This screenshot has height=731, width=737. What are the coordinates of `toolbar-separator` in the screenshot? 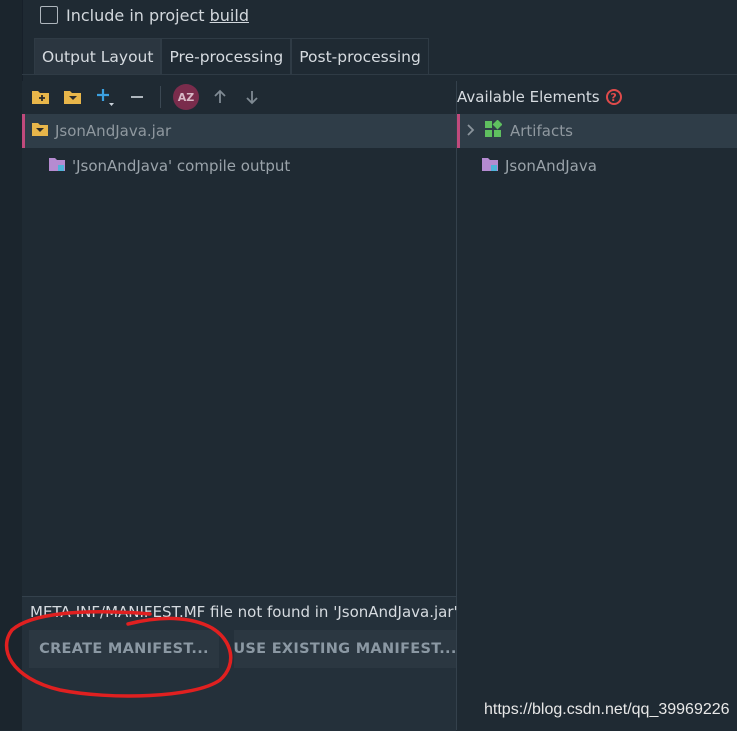 It's located at (160, 97).